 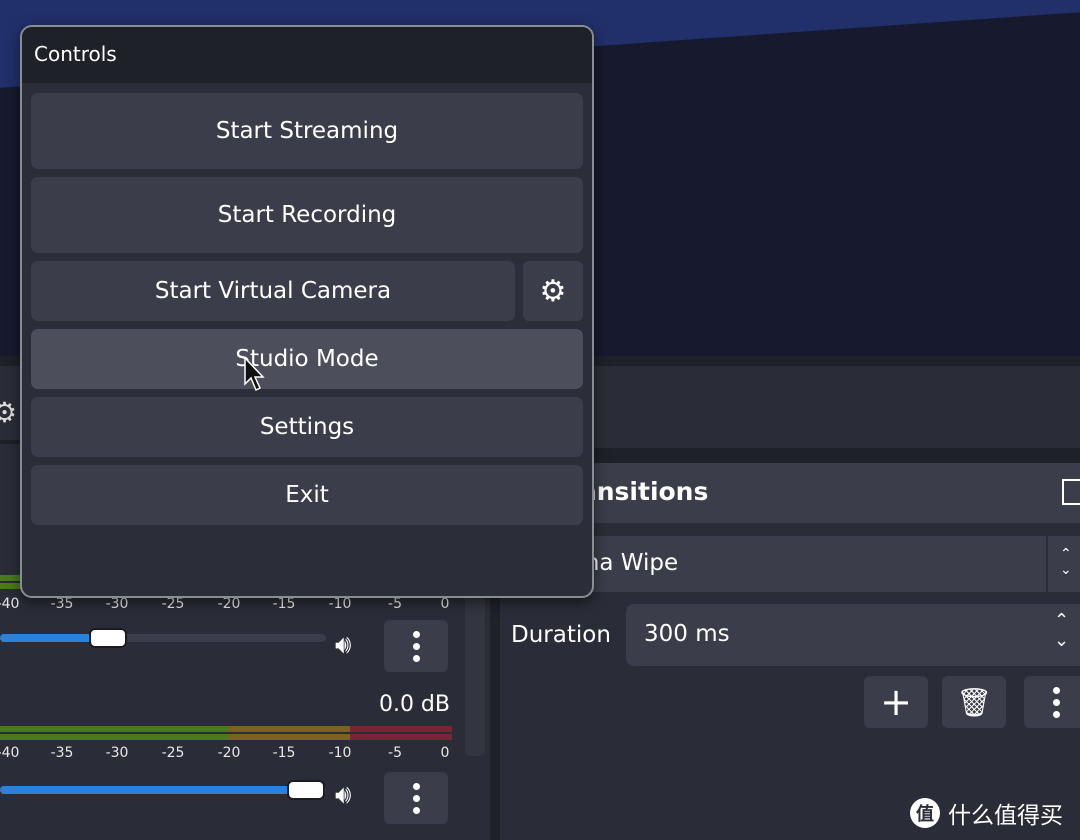 I want to click on spin-up-icon: ⌃, so click(x=1061, y=620).